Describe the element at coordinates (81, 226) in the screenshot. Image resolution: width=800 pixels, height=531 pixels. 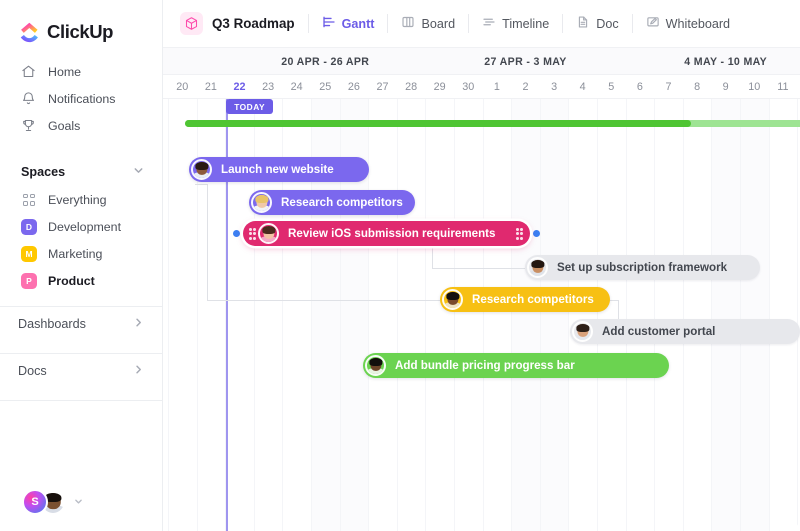
I see `sidebar-item-development: D Development` at that location.